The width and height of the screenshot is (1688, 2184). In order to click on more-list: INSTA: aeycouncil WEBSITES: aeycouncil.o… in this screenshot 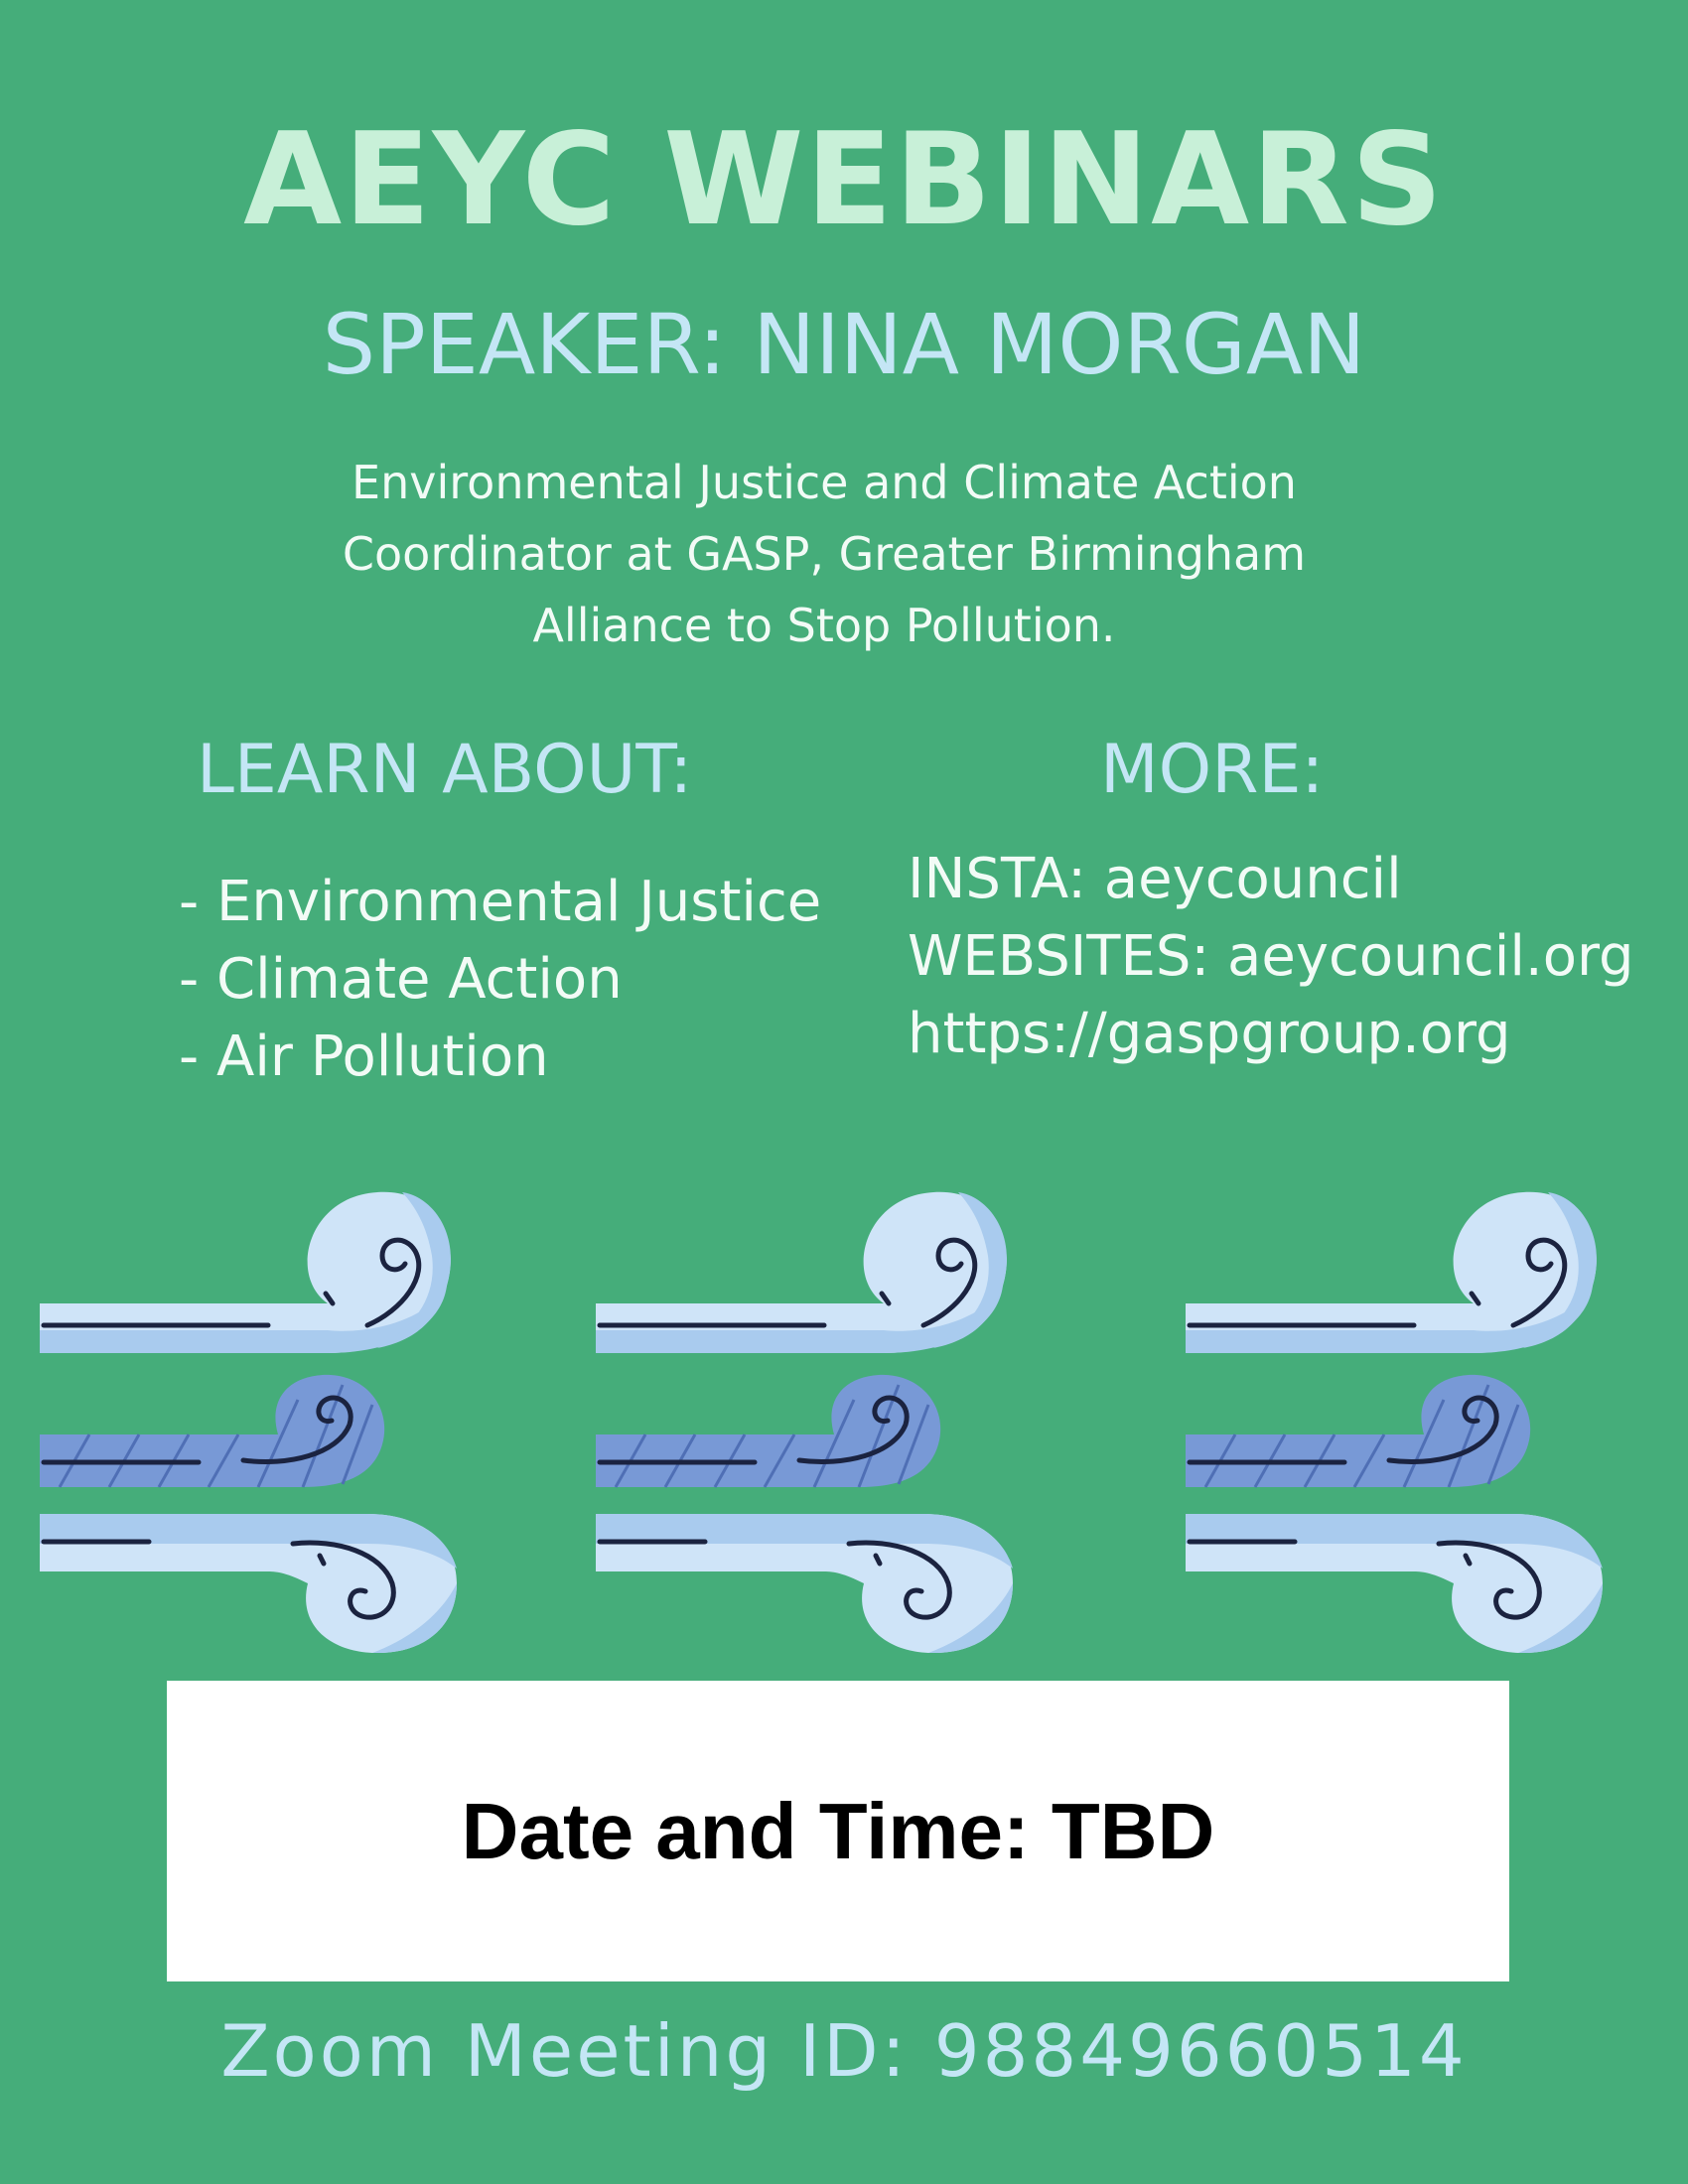, I will do `click(1271, 957)`.